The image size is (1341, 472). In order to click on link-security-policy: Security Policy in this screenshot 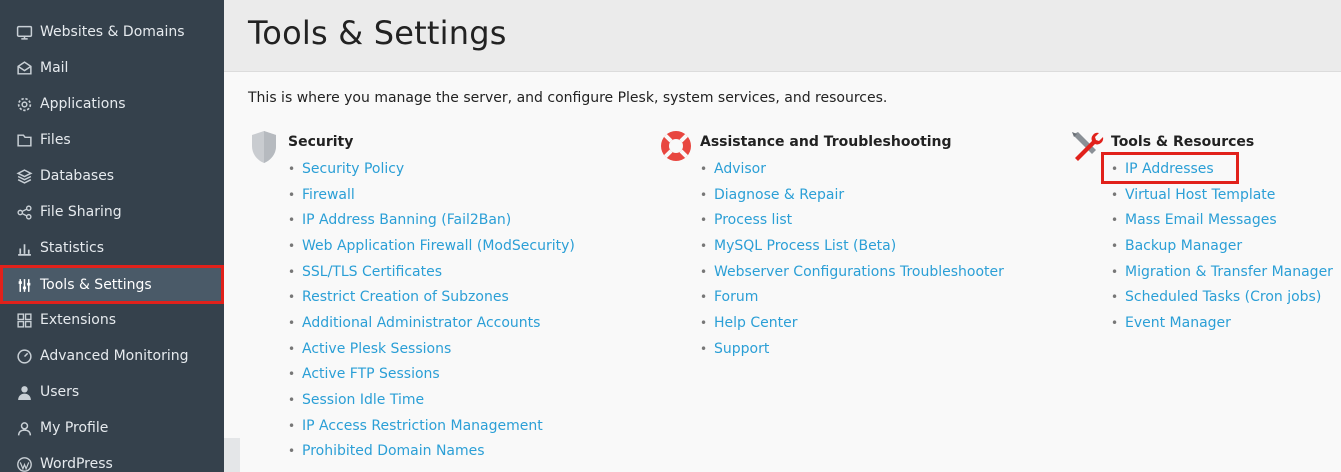, I will do `click(353, 169)`.